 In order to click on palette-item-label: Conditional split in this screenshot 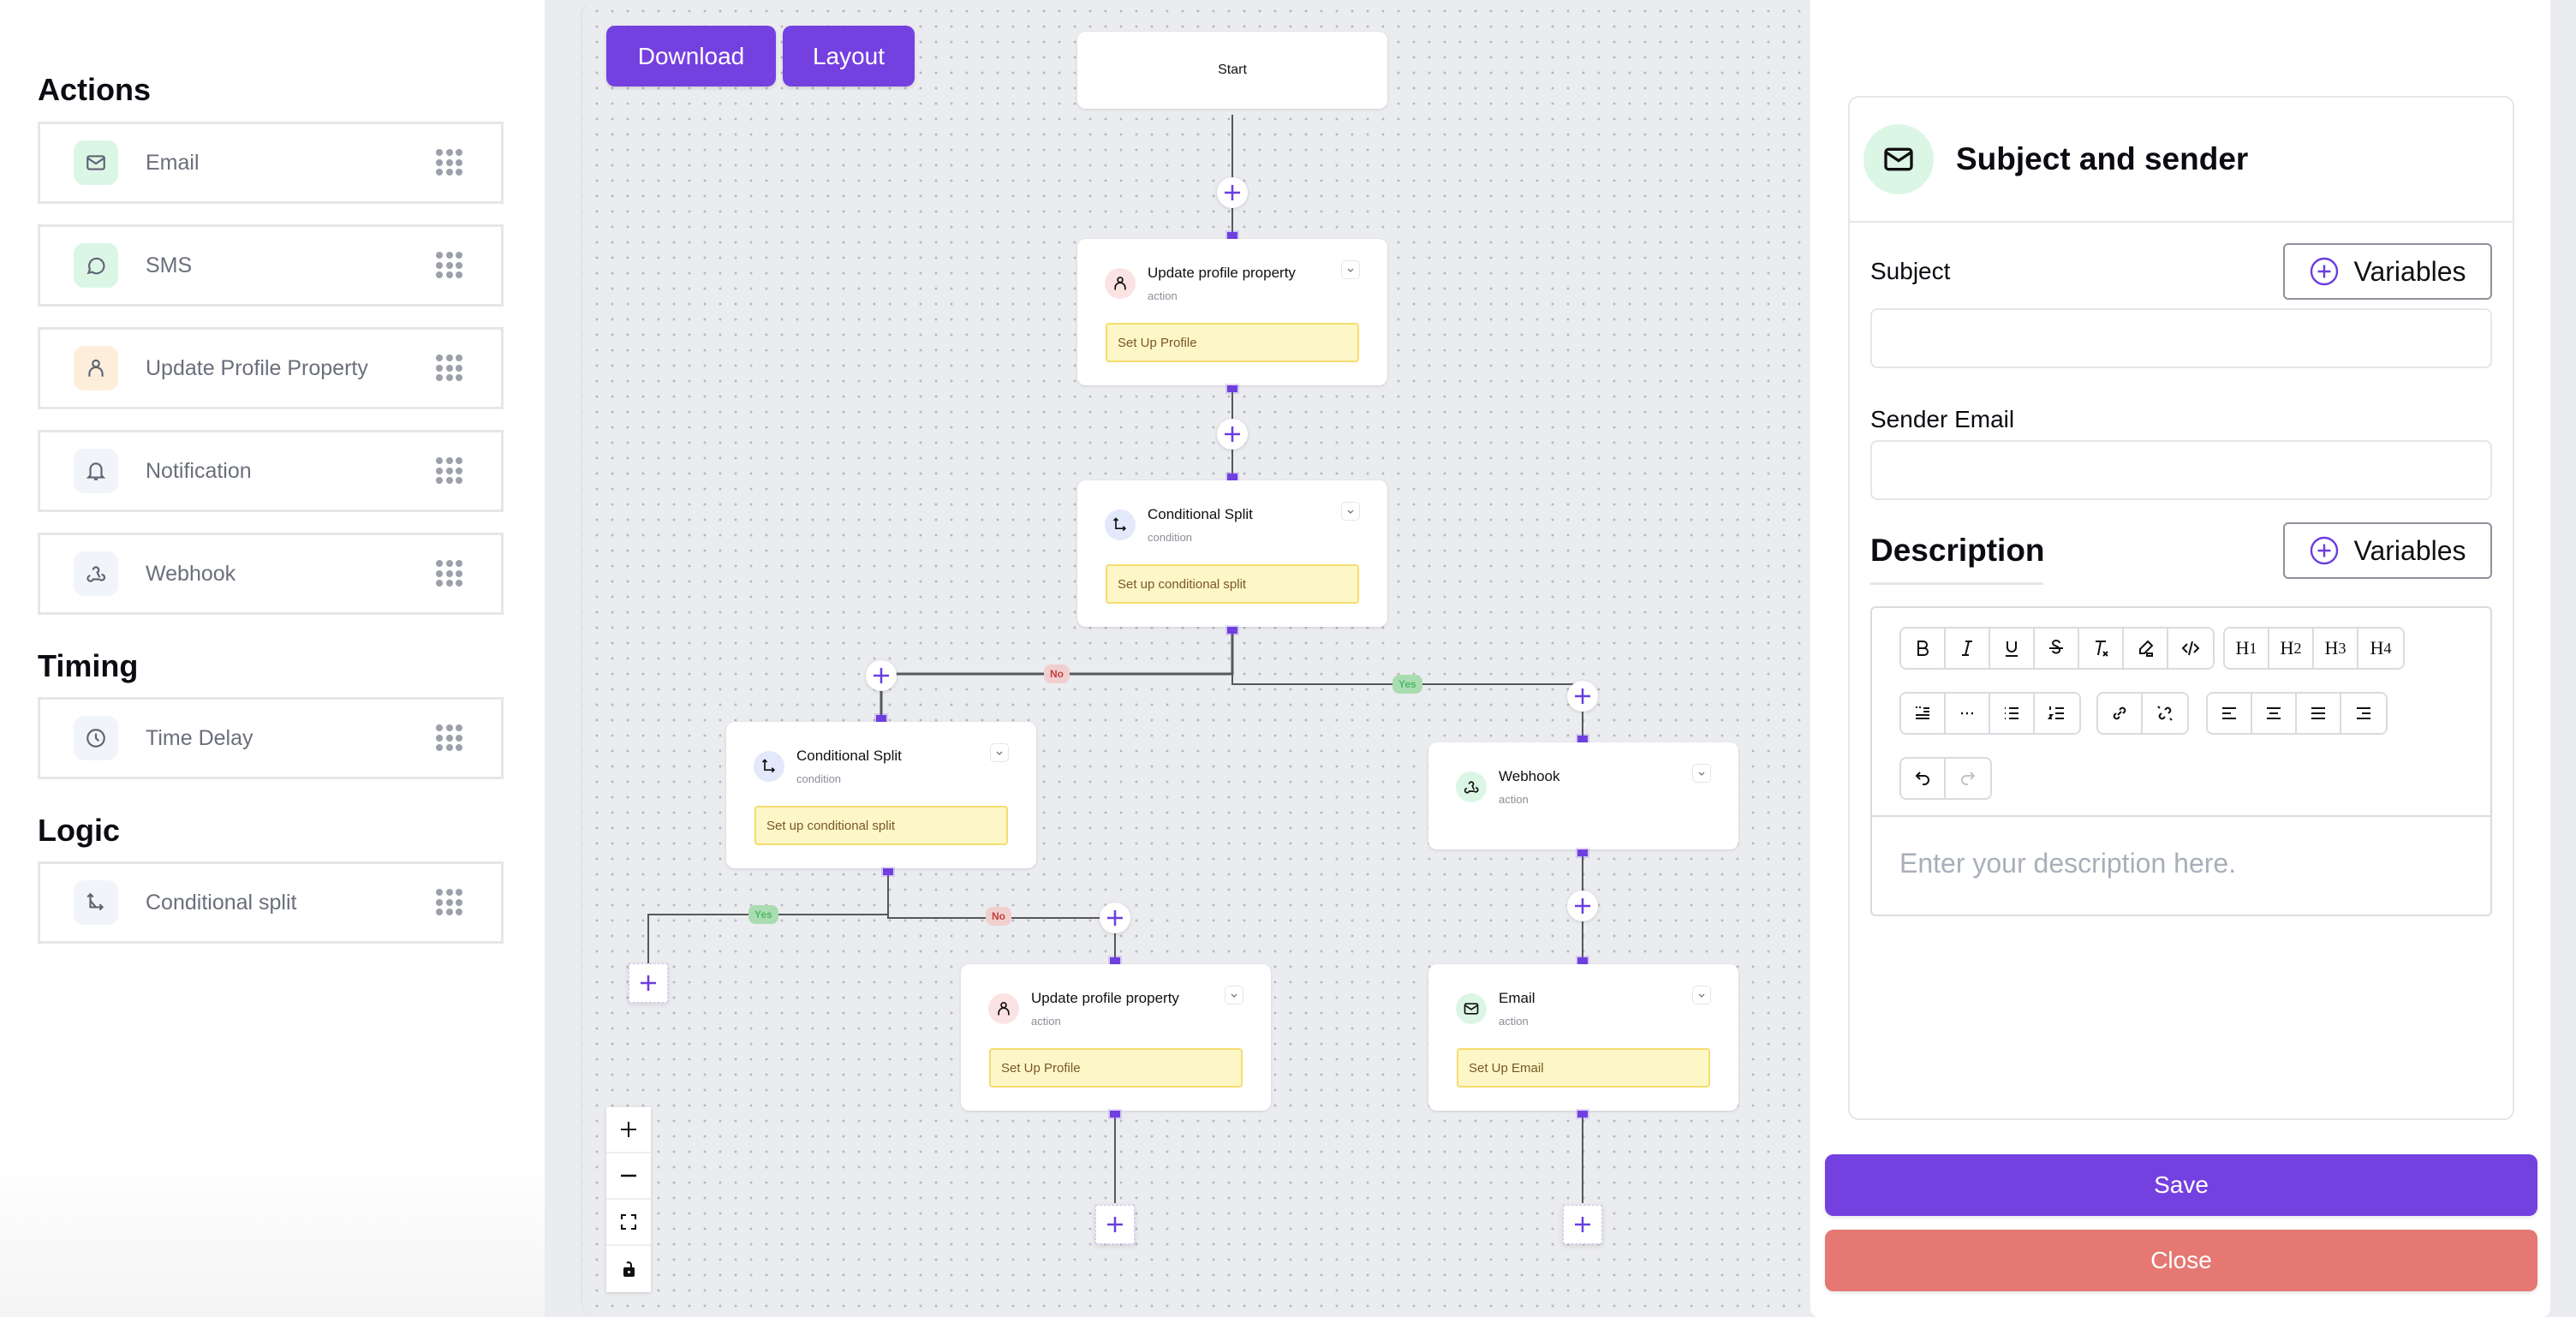, I will do `click(222, 903)`.